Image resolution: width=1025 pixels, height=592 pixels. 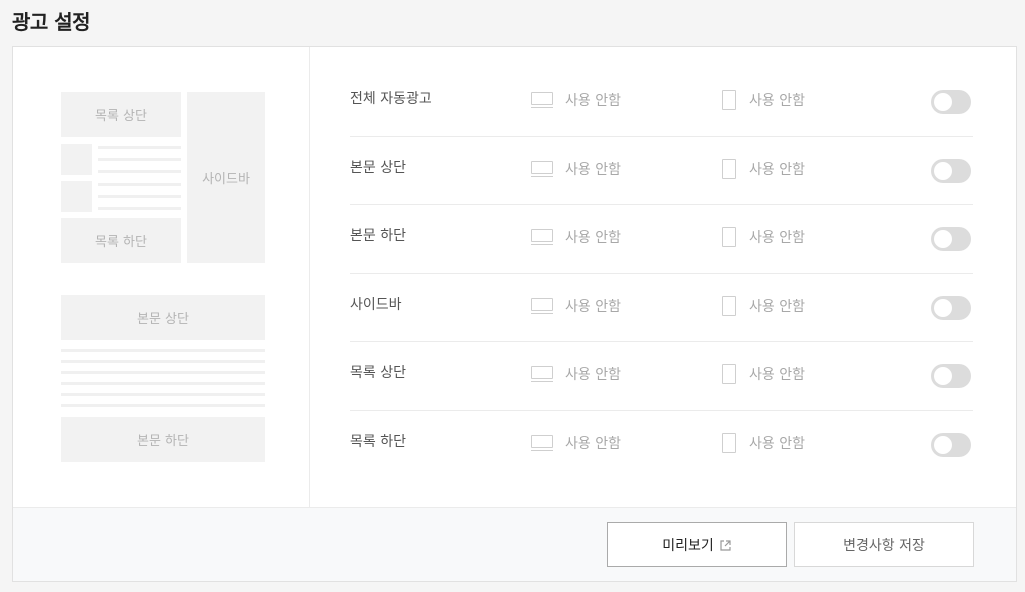 I want to click on preview-button: 미리보기, so click(x=697, y=544).